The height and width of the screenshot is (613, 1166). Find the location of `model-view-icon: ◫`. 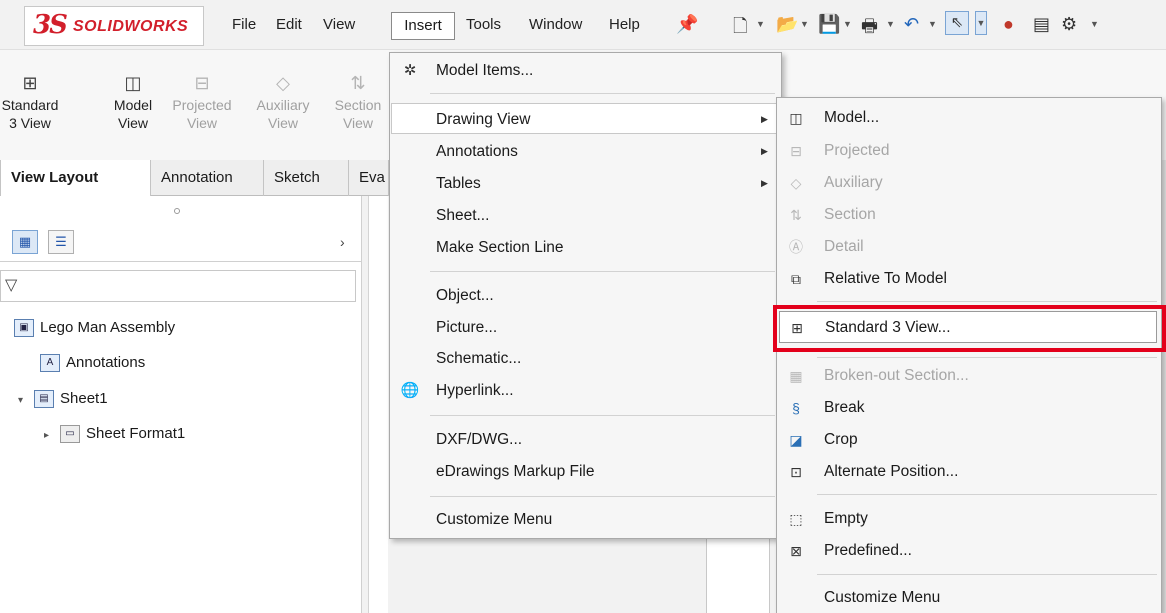

model-view-icon: ◫ is located at coordinates (133, 83).